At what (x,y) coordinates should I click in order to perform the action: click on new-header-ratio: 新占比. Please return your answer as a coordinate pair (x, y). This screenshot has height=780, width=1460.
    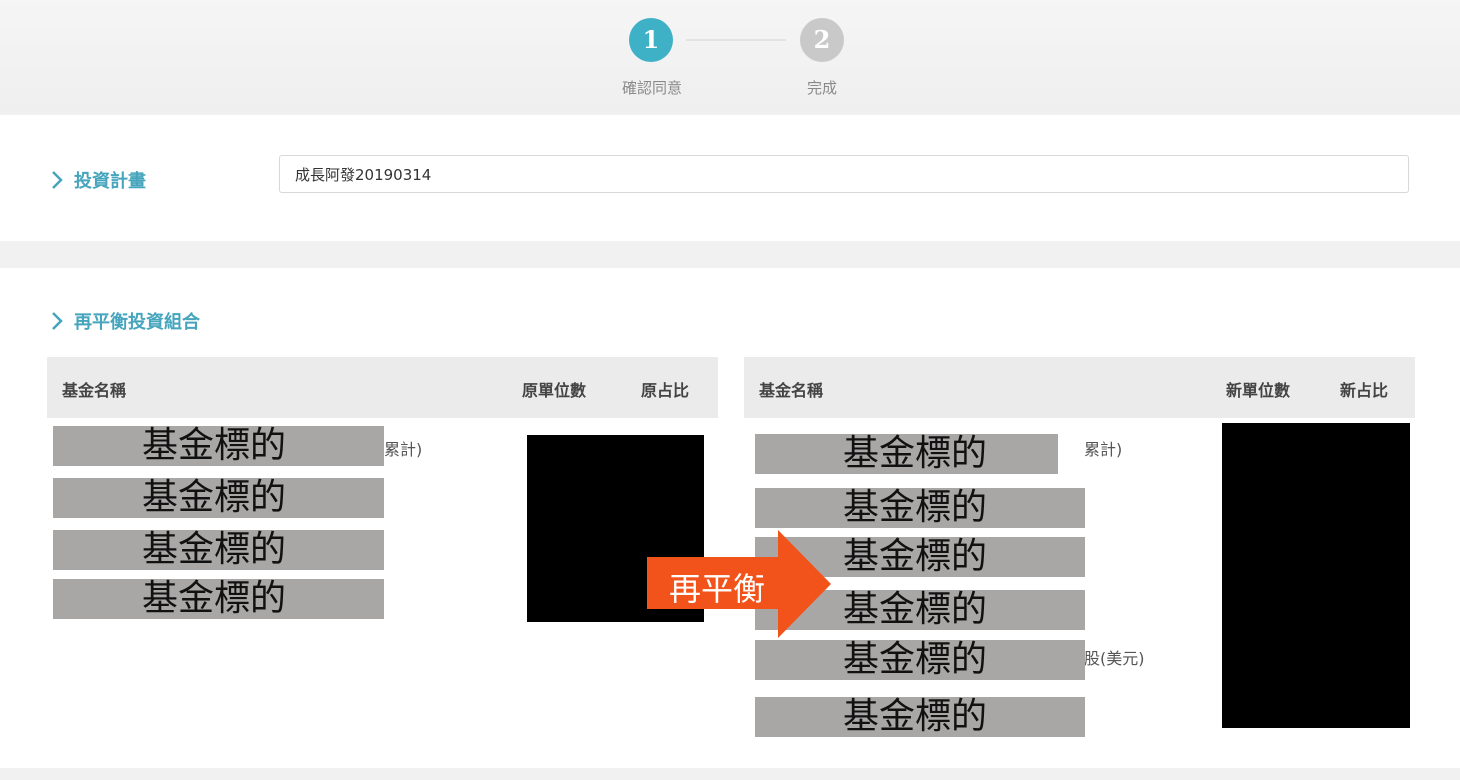
    Looking at the image, I should click on (1364, 390).